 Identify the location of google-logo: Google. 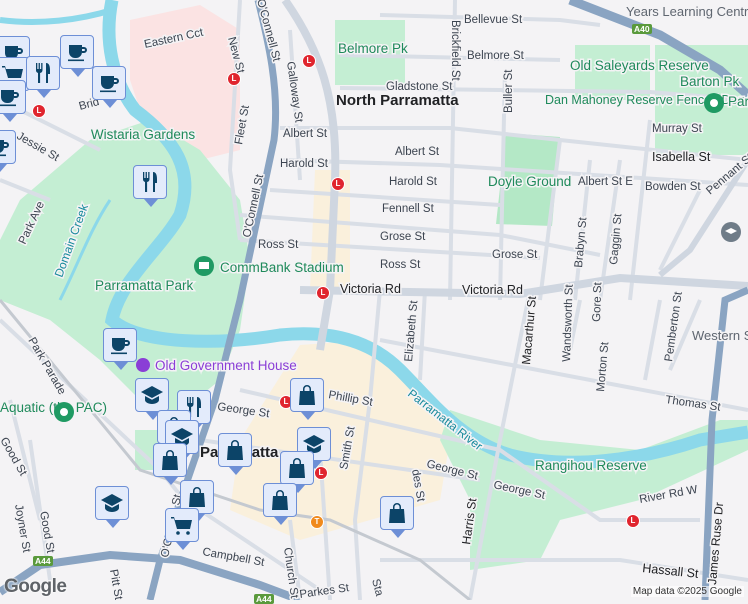
(35, 586).